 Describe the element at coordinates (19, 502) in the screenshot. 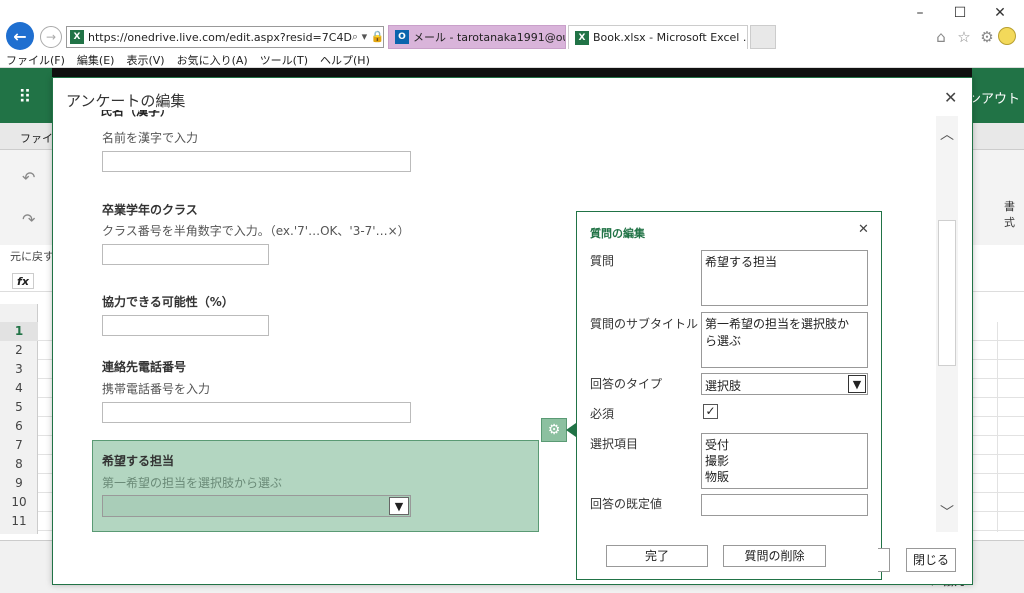

I see `row-header: 10` at that location.